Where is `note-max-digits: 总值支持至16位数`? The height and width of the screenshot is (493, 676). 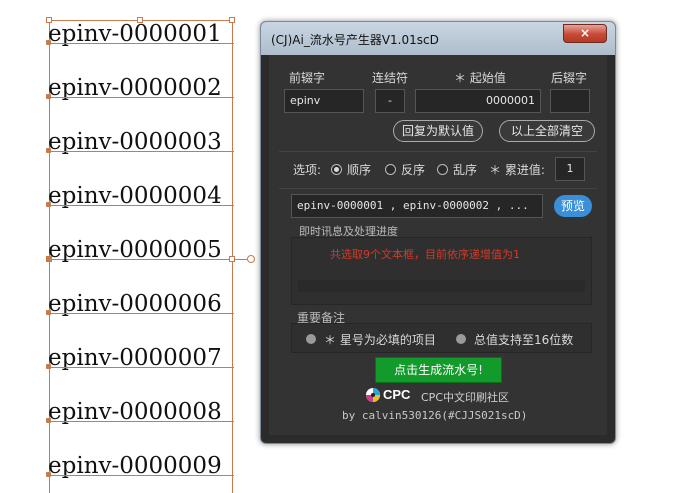
note-max-digits: 总值支持至16位数 is located at coordinates (524, 340).